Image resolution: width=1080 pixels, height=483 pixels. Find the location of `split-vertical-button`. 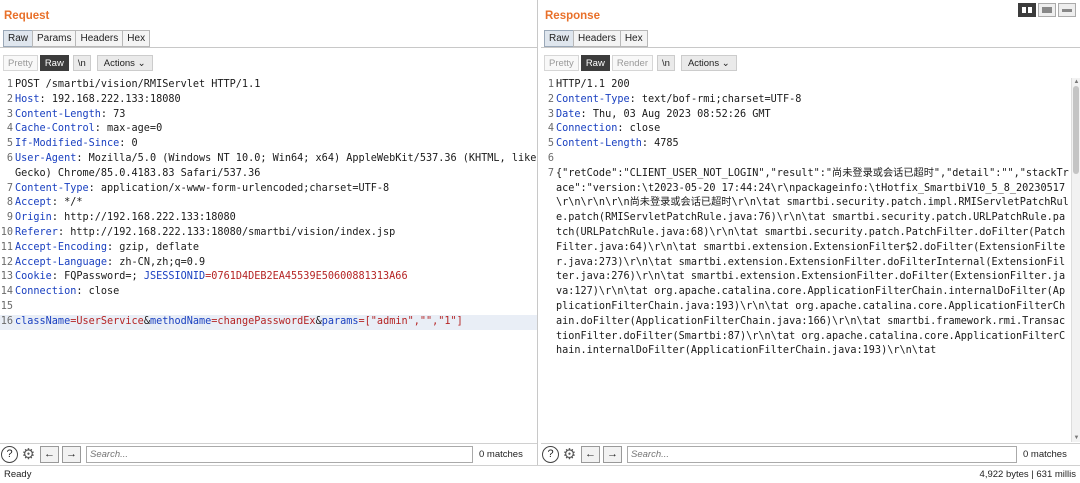

split-vertical-button is located at coordinates (1047, 10).